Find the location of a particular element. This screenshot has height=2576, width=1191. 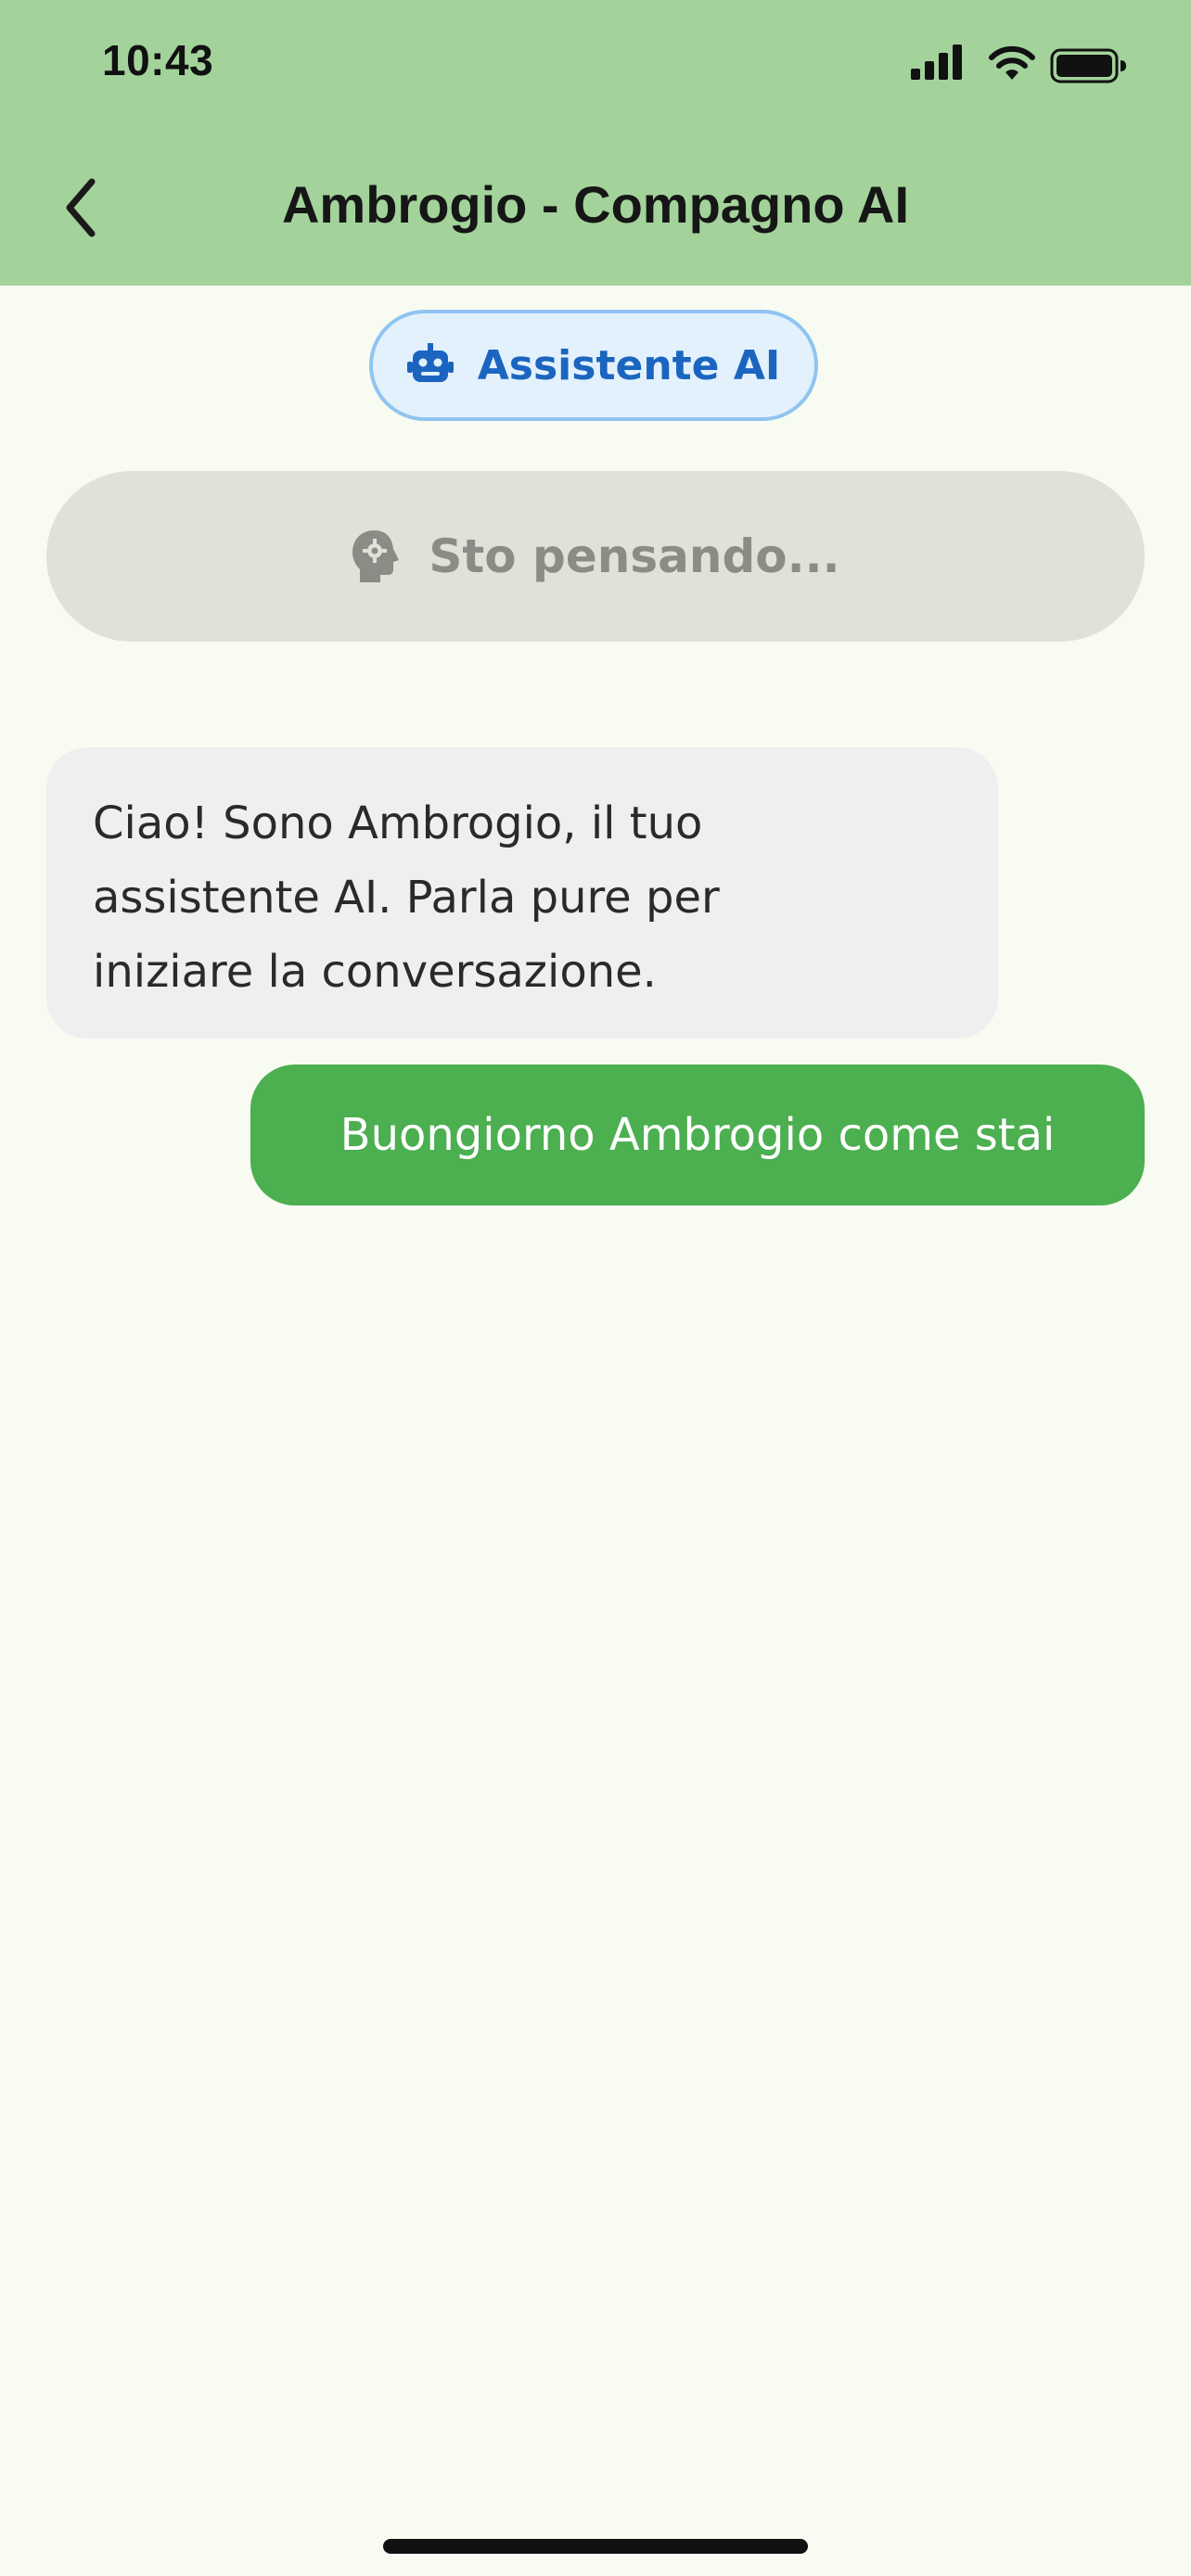

robot-icon is located at coordinates (430, 363).